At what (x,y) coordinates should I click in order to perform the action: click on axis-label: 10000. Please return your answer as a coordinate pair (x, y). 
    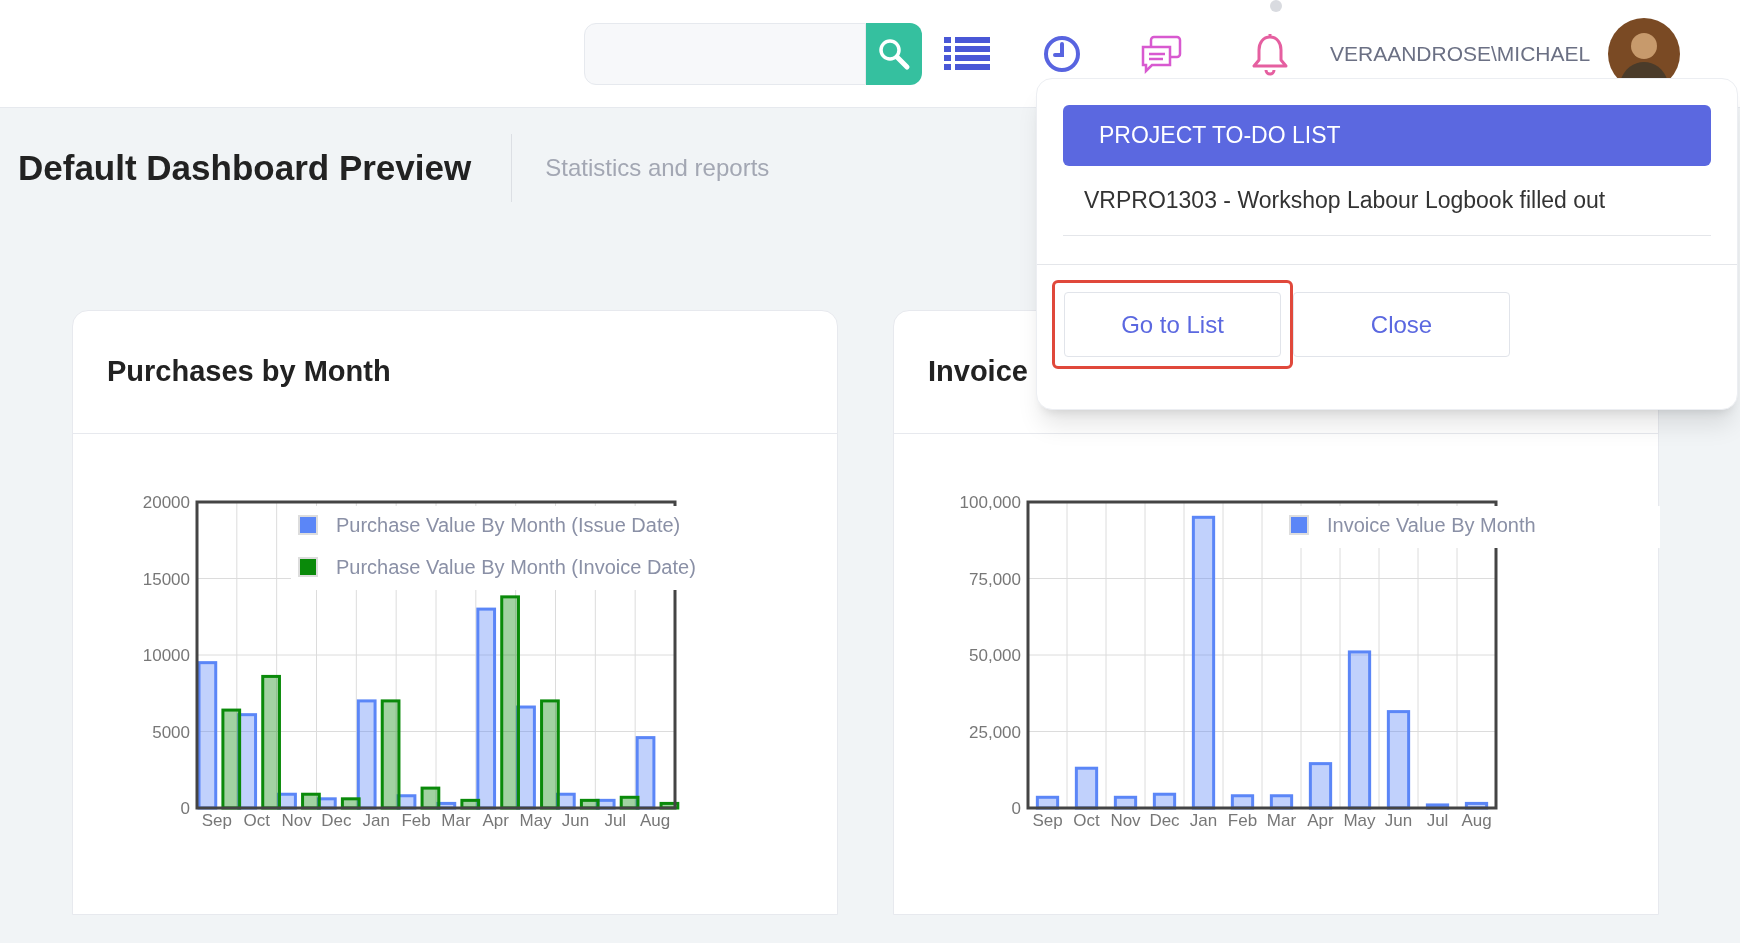
    Looking at the image, I should click on (166, 655).